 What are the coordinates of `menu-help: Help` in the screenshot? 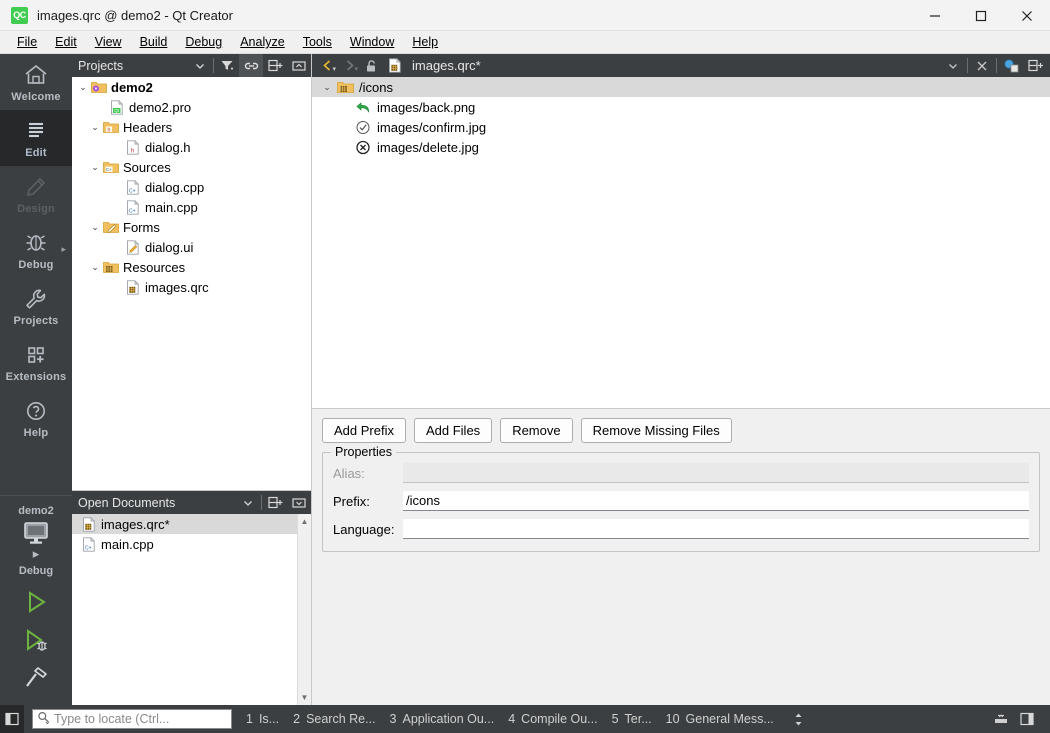 It's located at (425, 42).